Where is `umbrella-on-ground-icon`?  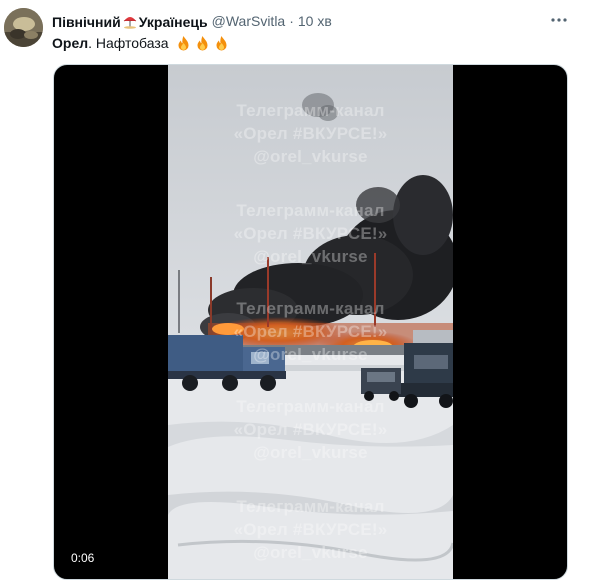
umbrella-on-ground-icon is located at coordinates (130, 21).